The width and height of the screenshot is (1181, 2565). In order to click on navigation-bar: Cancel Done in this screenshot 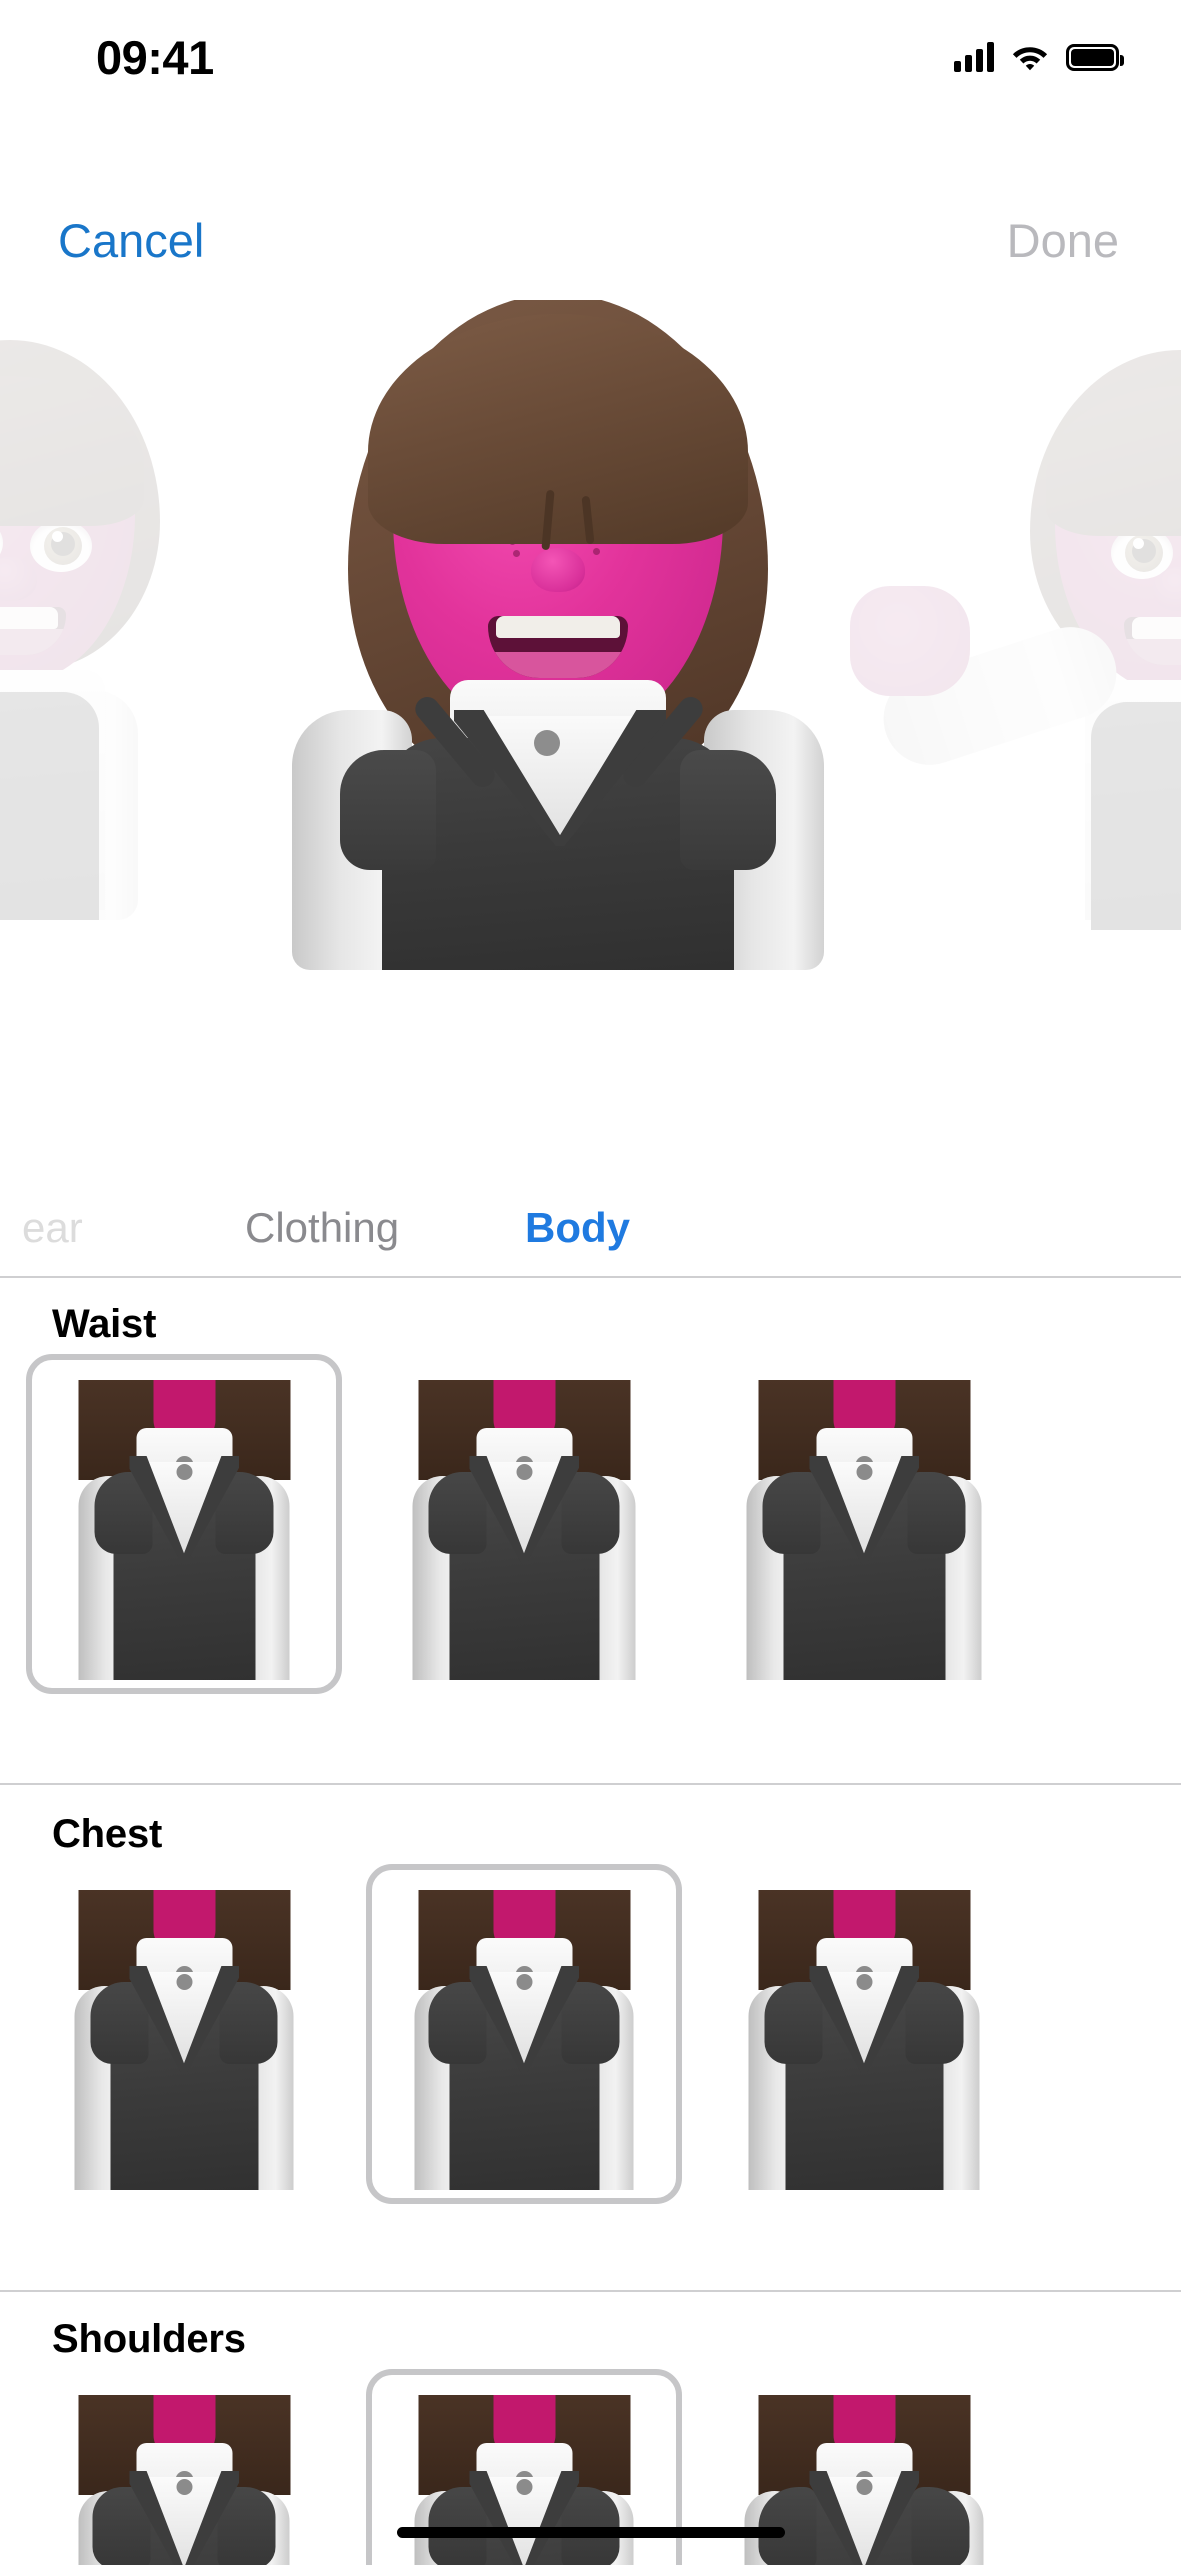, I will do `click(590, 240)`.